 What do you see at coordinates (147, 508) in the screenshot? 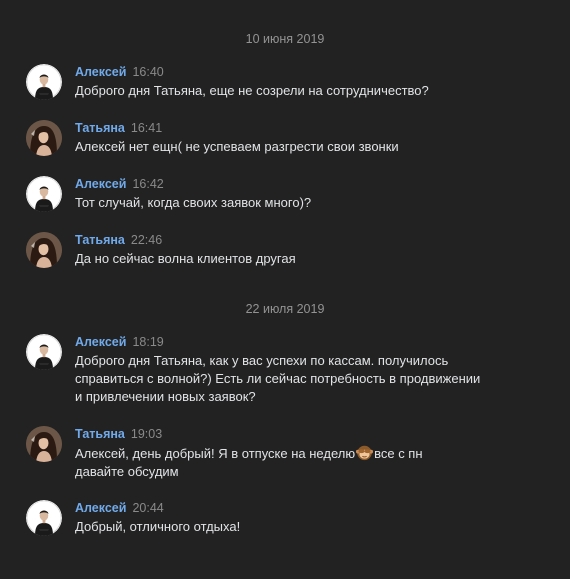
I see `message-time: 20:44` at bounding box center [147, 508].